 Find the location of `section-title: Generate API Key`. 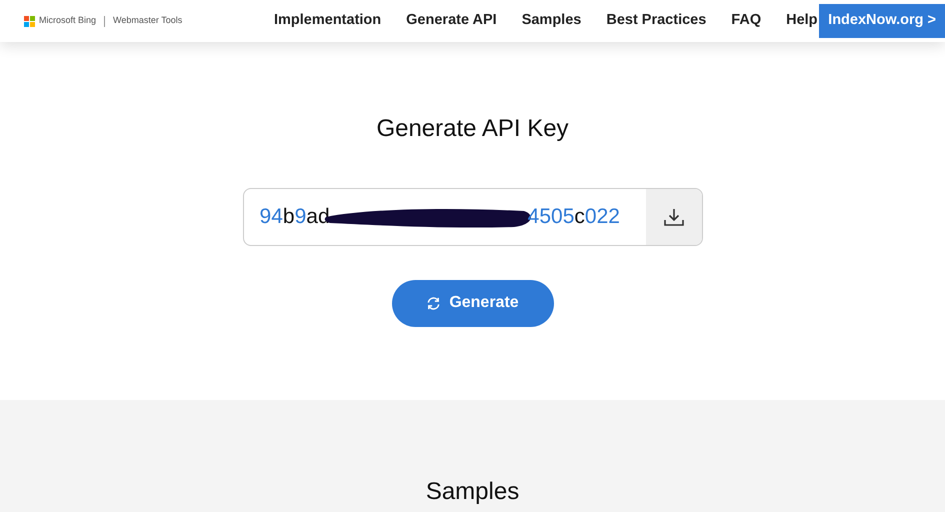

section-title: Generate API Key is located at coordinates (472, 129).